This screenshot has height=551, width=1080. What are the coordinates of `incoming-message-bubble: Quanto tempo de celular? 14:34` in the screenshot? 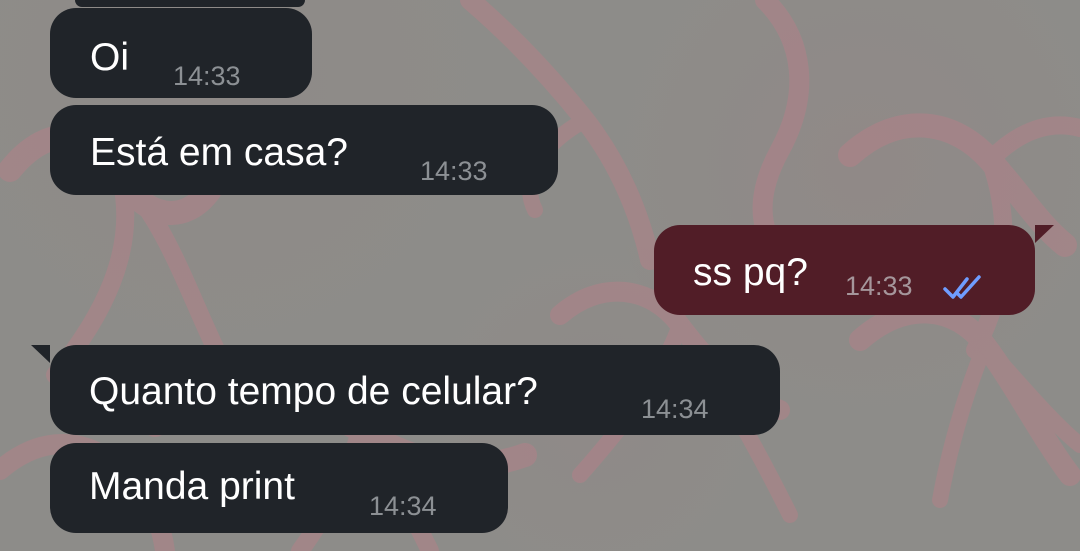 It's located at (405, 390).